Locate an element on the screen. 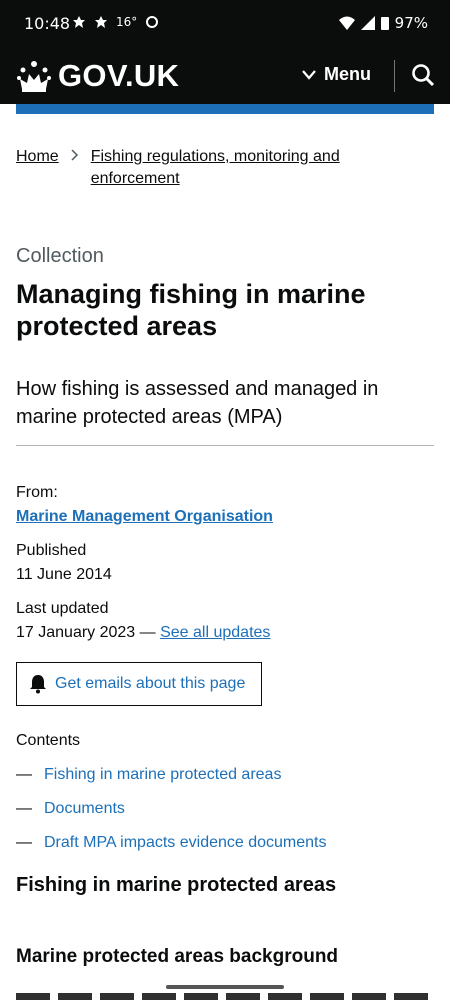 This screenshot has width=450, height=1000. search-icon is located at coordinates (423, 75).